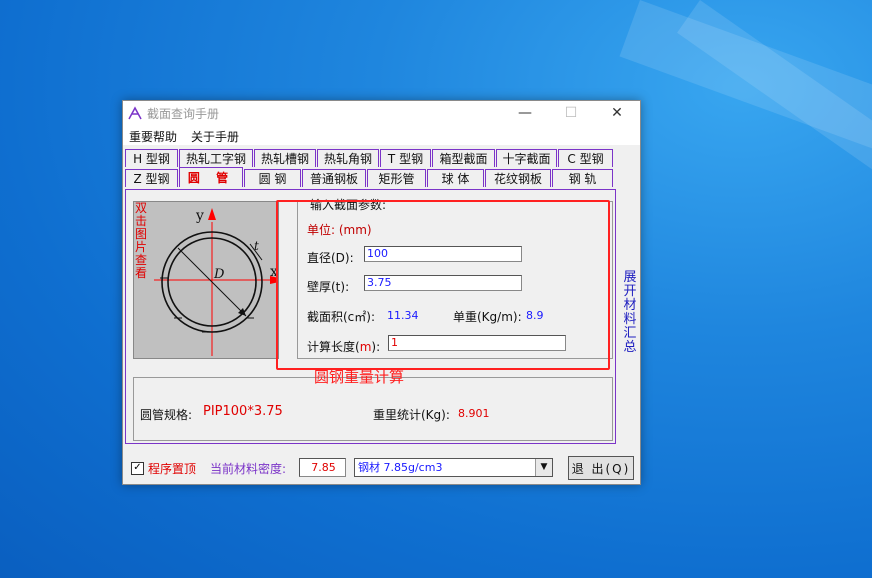 This screenshot has width=872, height=578. Describe the element at coordinates (216, 158) in the screenshot. I see `tab-hot-rolled-i-beam: 热轧工字钢` at that location.